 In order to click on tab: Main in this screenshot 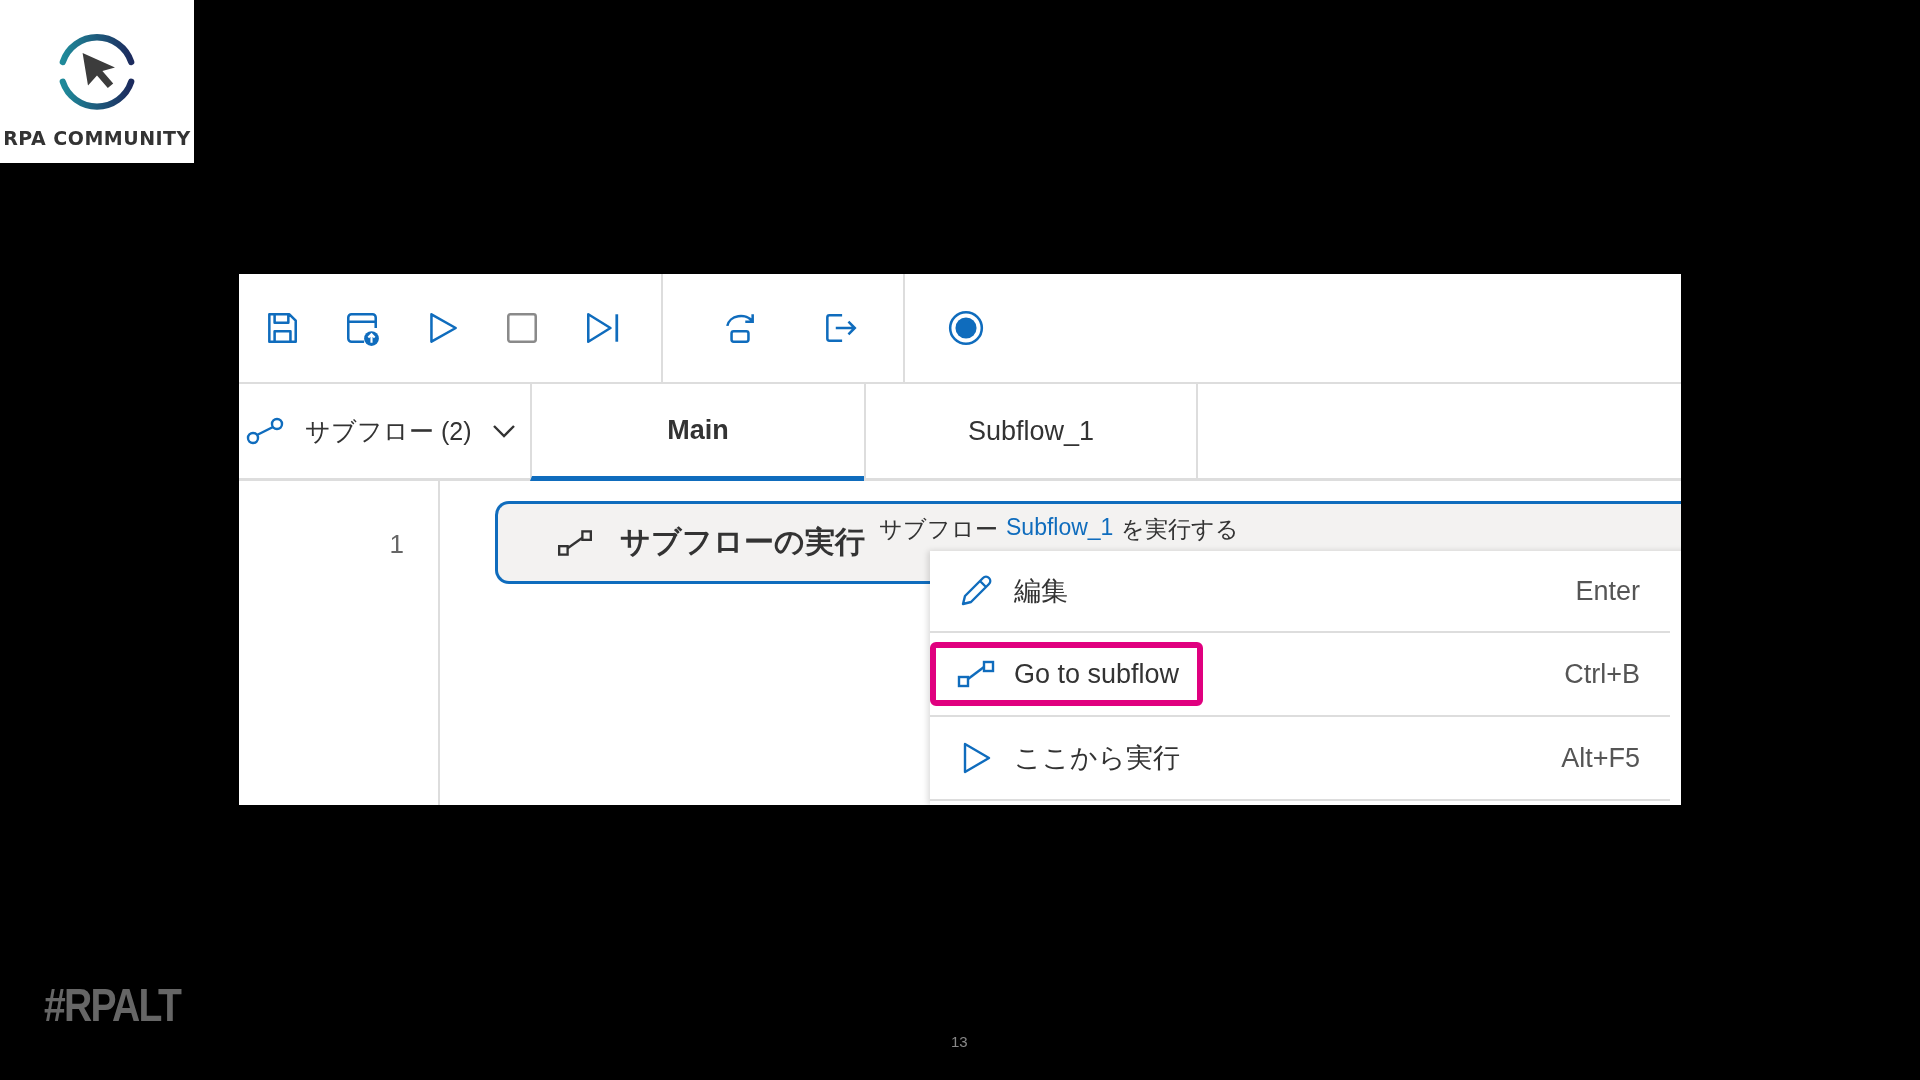, I will do `click(697, 432)`.